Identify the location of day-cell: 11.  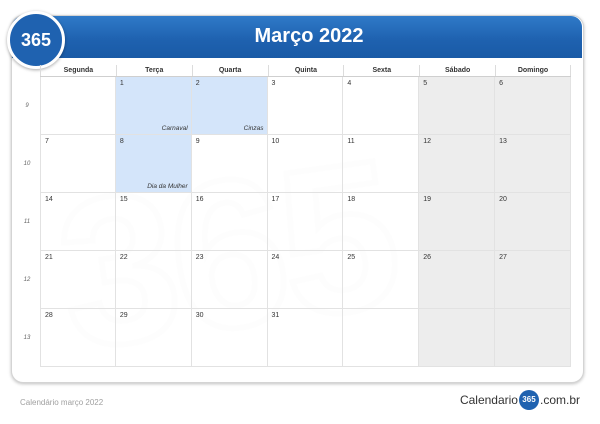
(381, 164).